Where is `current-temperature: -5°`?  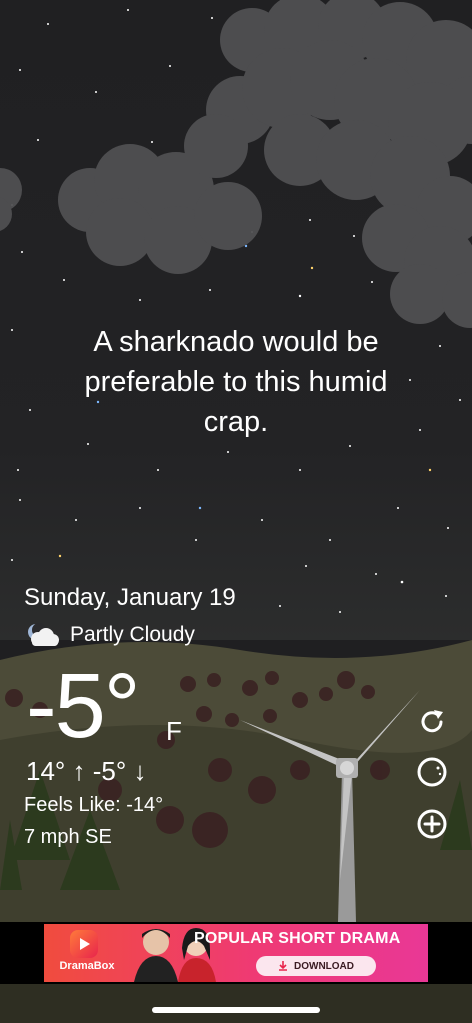 current-temperature: -5° is located at coordinates (83, 706).